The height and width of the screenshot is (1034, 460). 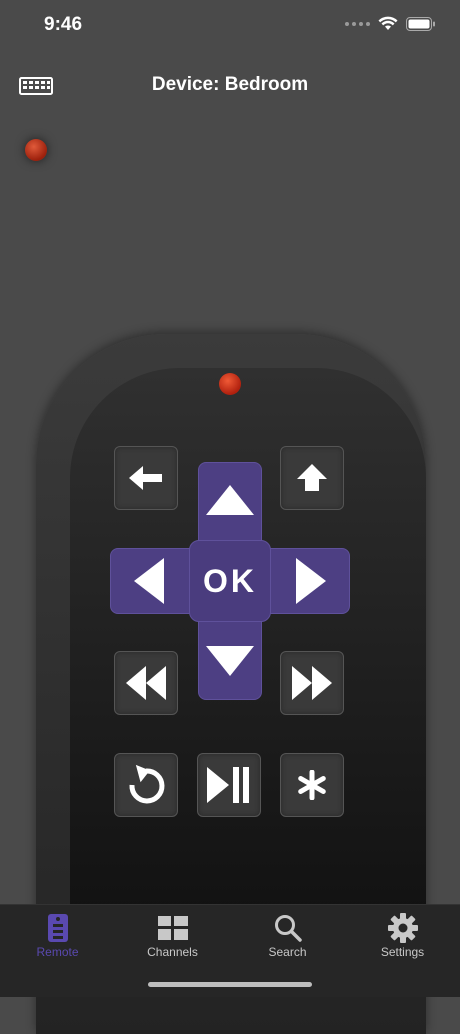 What do you see at coordinates (230, 581) in the screenshot?
I see `ok-button: OK` at bounding box center [230, 581].